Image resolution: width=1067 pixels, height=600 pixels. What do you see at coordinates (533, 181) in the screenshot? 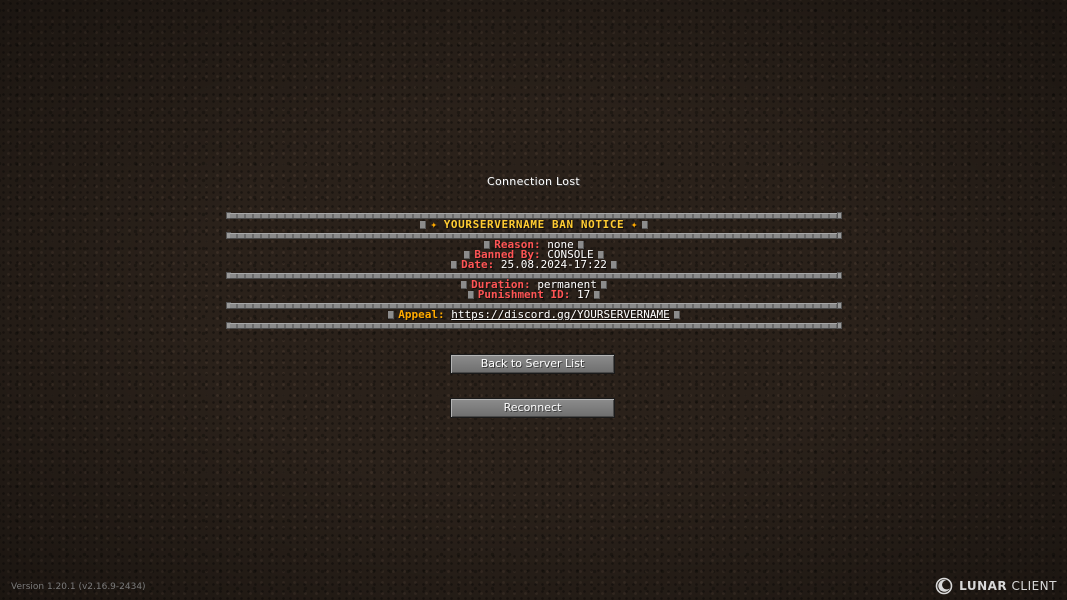
I see `page-title: Connection Lost` at bounding box center [533, 181].